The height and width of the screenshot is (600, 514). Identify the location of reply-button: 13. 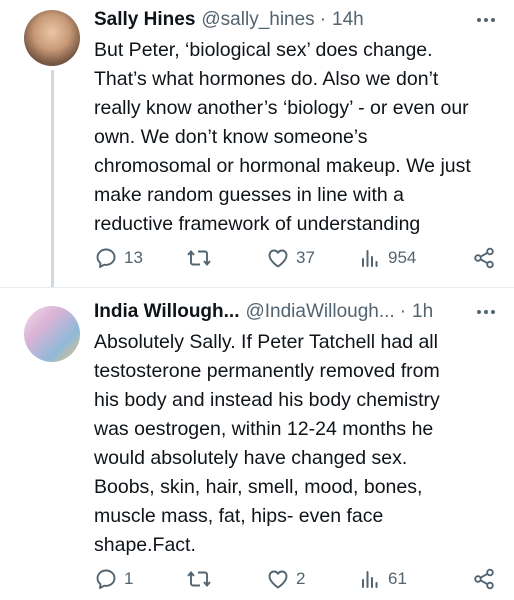
(118, 258).